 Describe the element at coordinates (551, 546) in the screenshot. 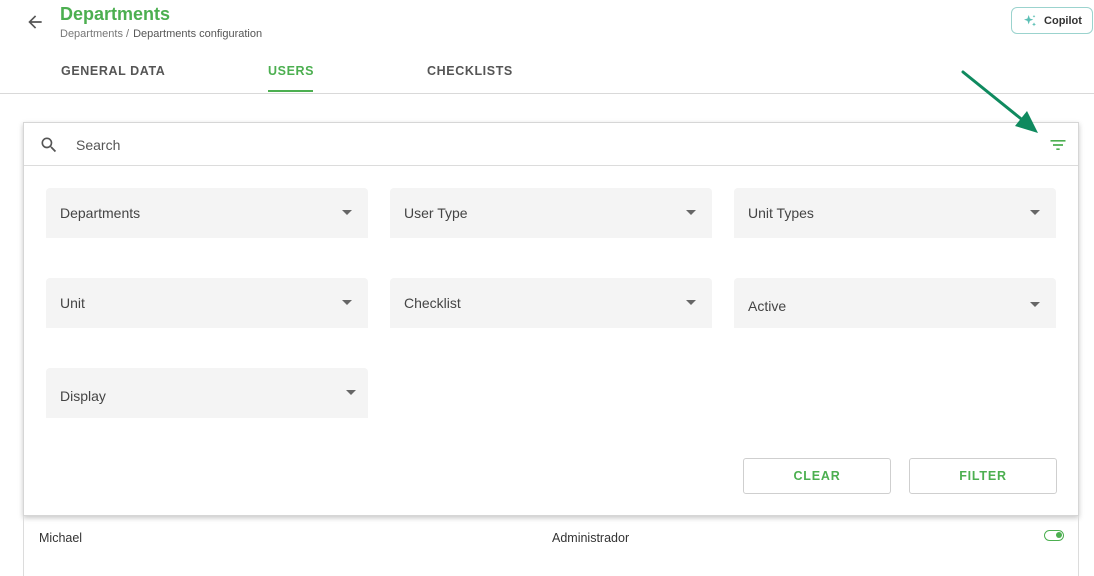

I see `table-row: Michael Administrador` at that location.